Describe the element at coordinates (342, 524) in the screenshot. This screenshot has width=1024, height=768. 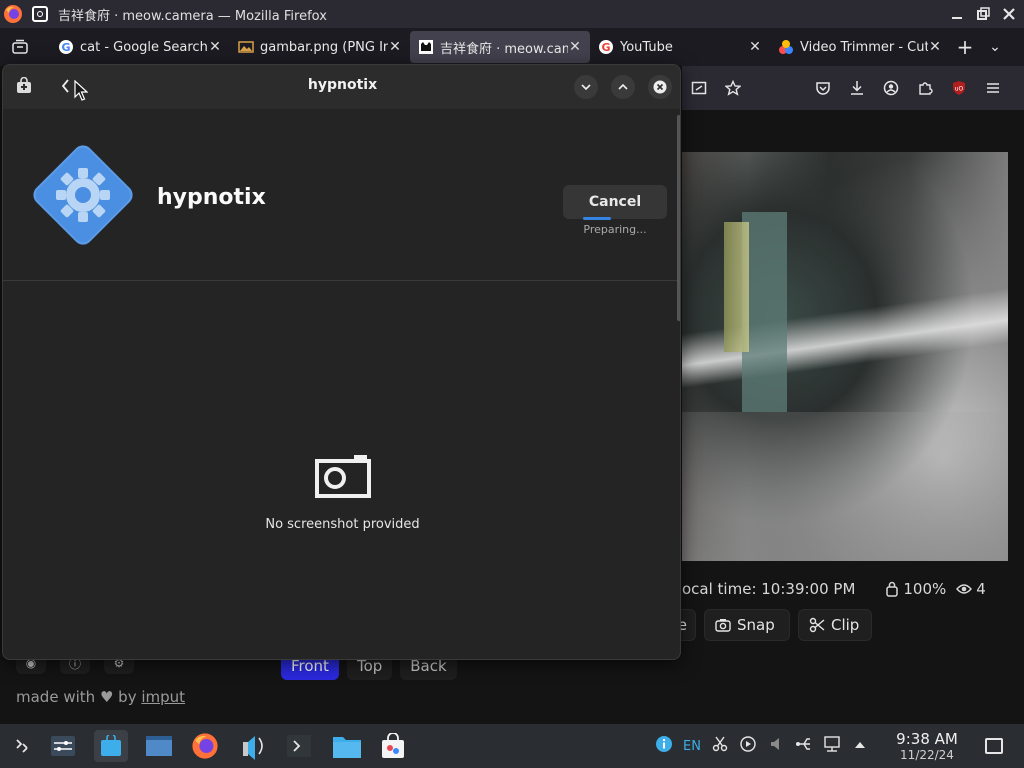
I see `no-screenshot-text: No screenshot provided` at that location.